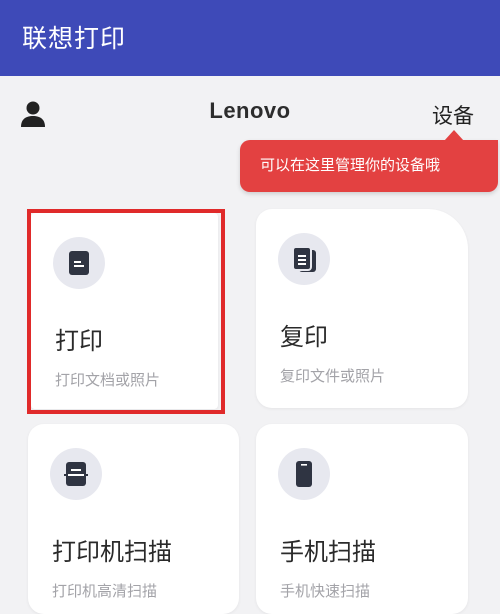 Image resolution: width=500 pixels, height=614 pixels. What do you see at coordinates (453, 115) in the screenshot?
I see `device-button: 设备` at bounding box center [453, 115].